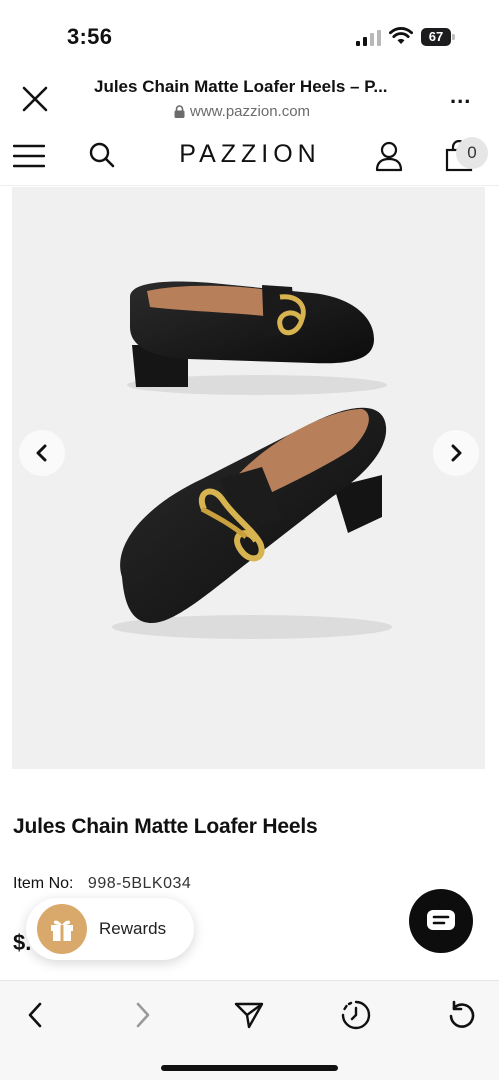  What do you see at coordinates (165, 826) in the screenshot?
I see `product-title: Jules Chain Matte Loafer Heels` at bounding box center [165, 826].